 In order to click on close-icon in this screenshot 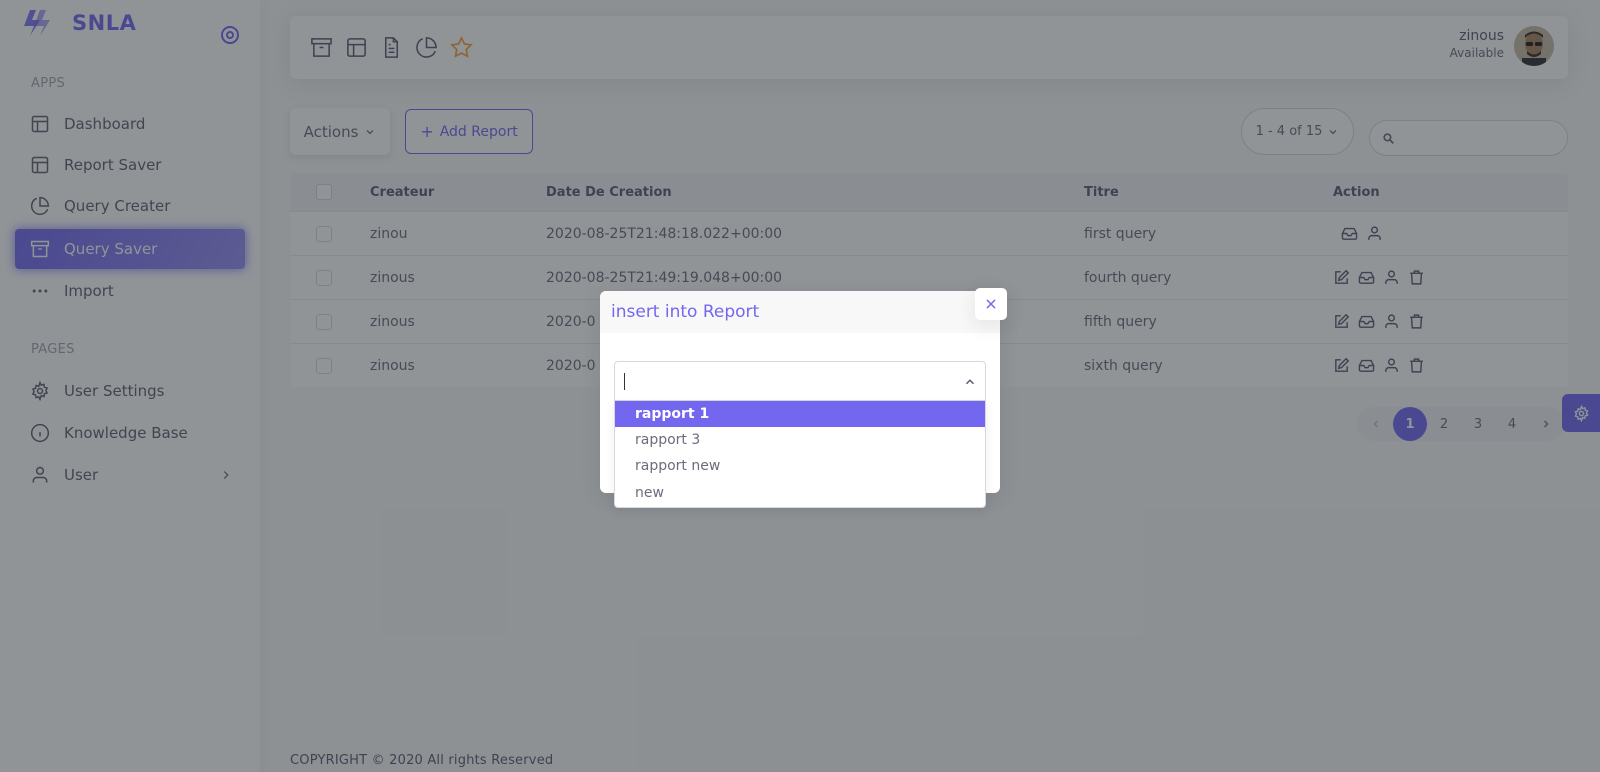, I will do `click(991, 304)`.